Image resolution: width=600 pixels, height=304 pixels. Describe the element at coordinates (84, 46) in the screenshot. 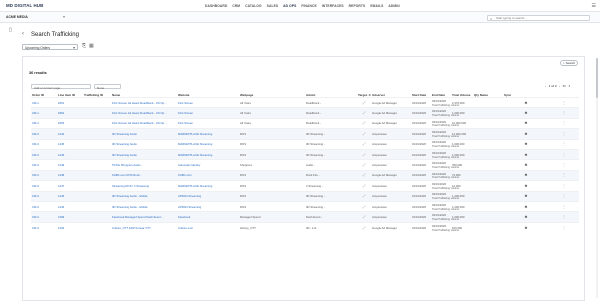

I see `save-view-icon: ⎘` at that location.